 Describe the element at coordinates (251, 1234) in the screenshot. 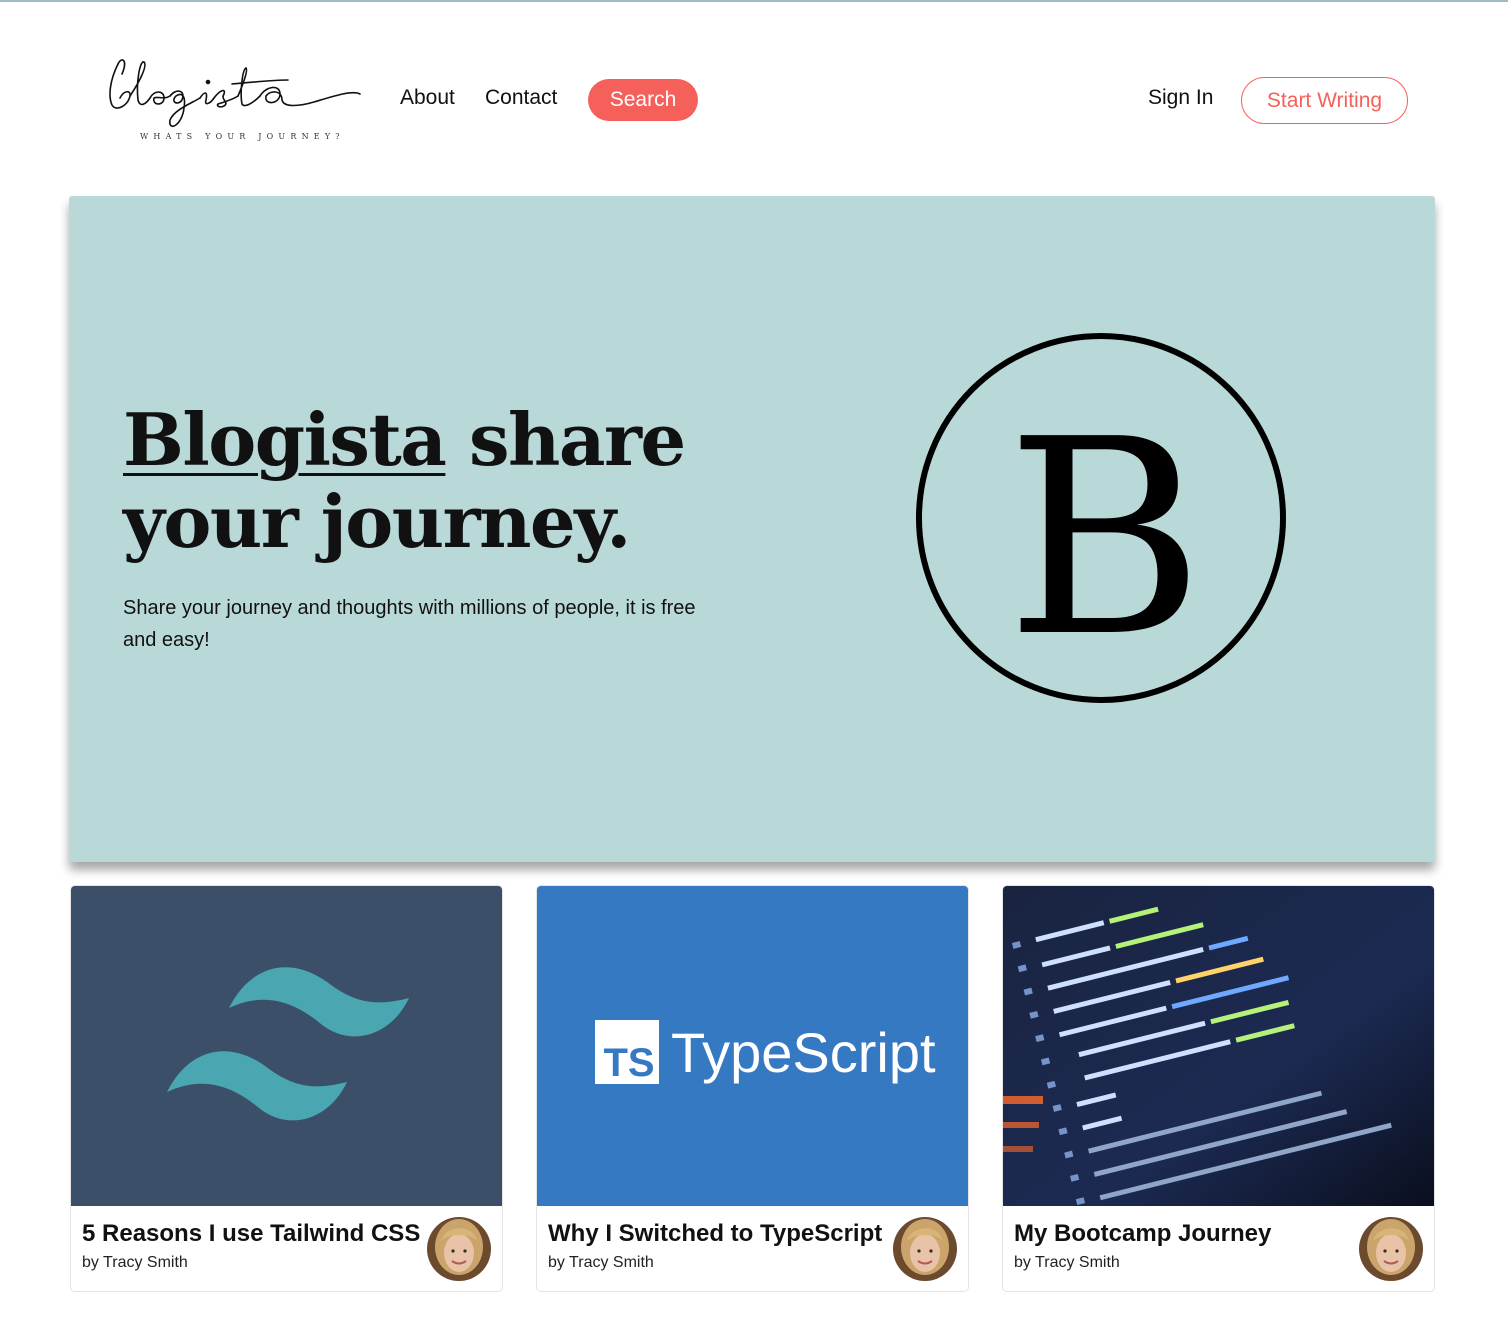

I see `post-title: 5 Reasons I use Tailwind CSS` at that location.